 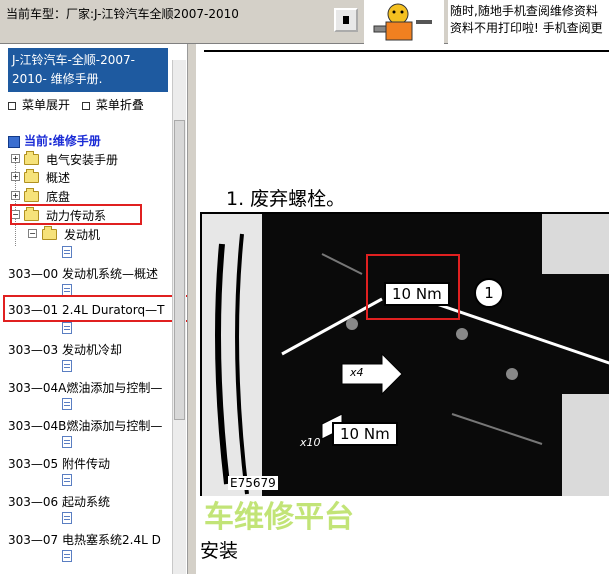 What do you see at coordinates (286, 199) in the screenshot?
I see `step-text: 1. 废弃螺栓。` at bounding box center [286, 199].